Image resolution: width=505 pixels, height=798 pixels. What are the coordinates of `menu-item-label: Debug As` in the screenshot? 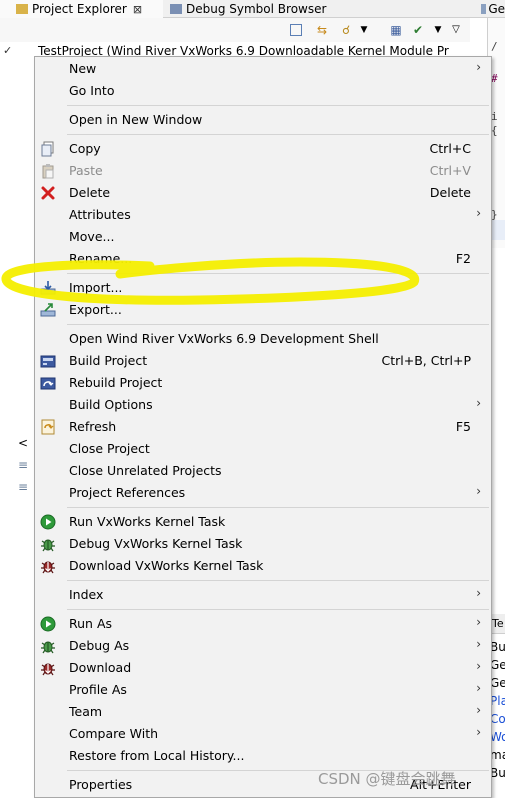 It's located at (99, 645).